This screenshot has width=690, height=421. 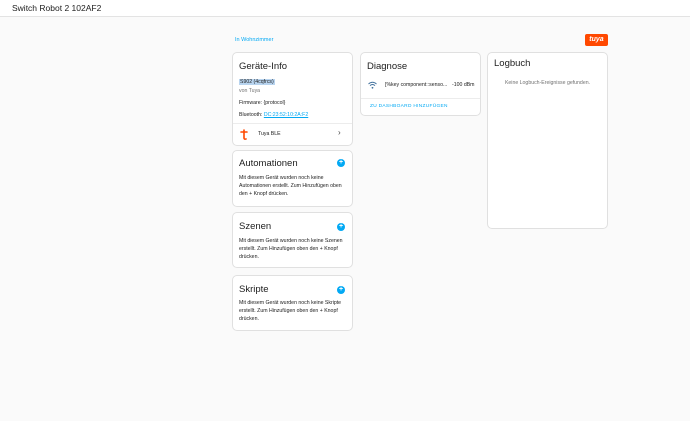 What do you see at coordinates (372, 85) in the screenshot?
I see `wifi-icon` at bounding box center [372, 85].